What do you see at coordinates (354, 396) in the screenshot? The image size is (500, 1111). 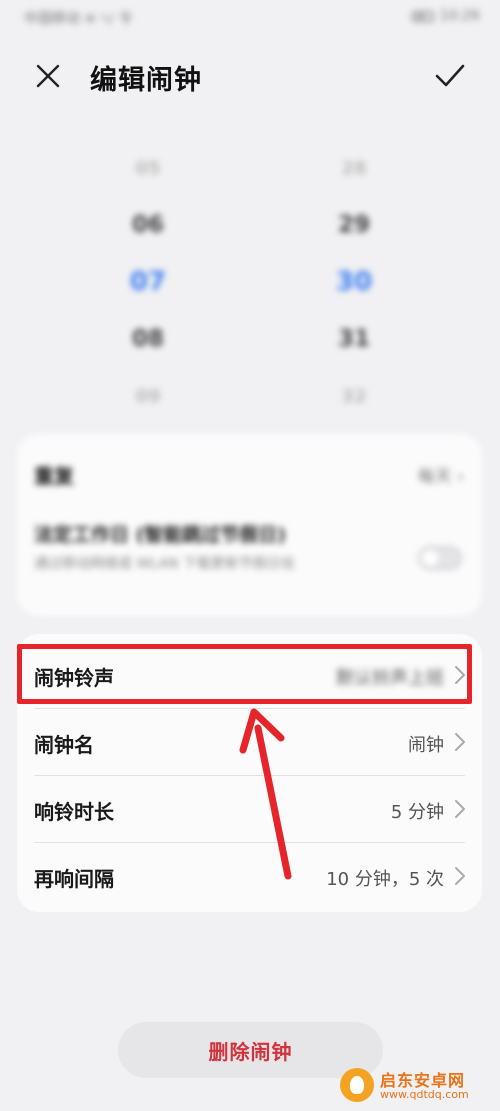 I see `minute-option: 32` at bounding box center [354, 396].